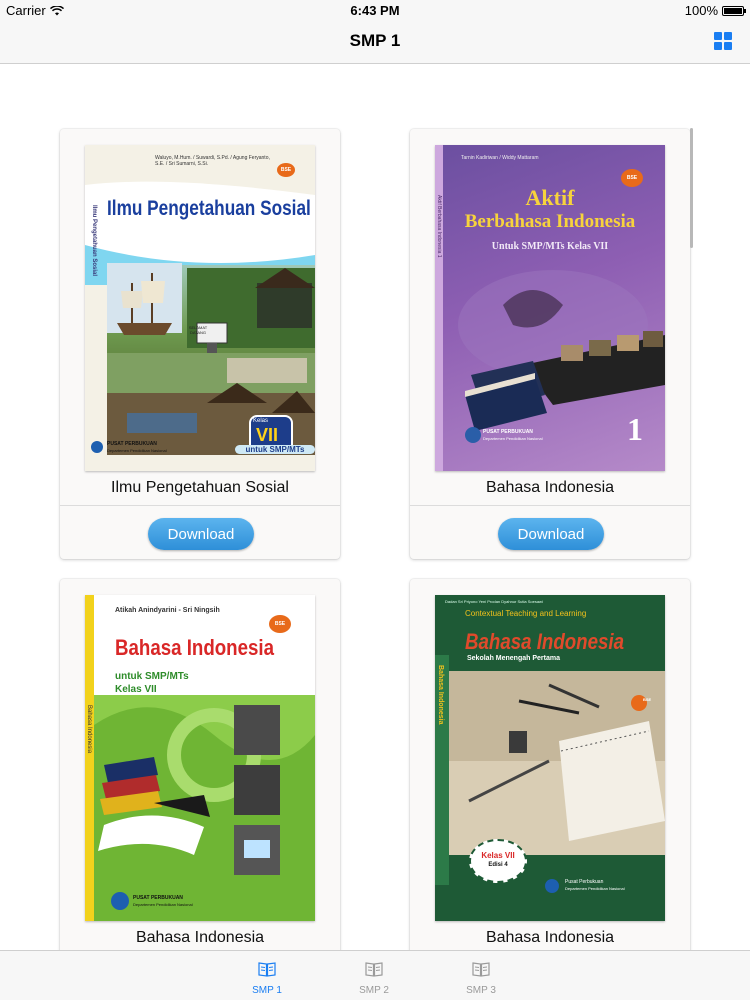  I want to click on page-title: SMP 1, so click(375, 40).